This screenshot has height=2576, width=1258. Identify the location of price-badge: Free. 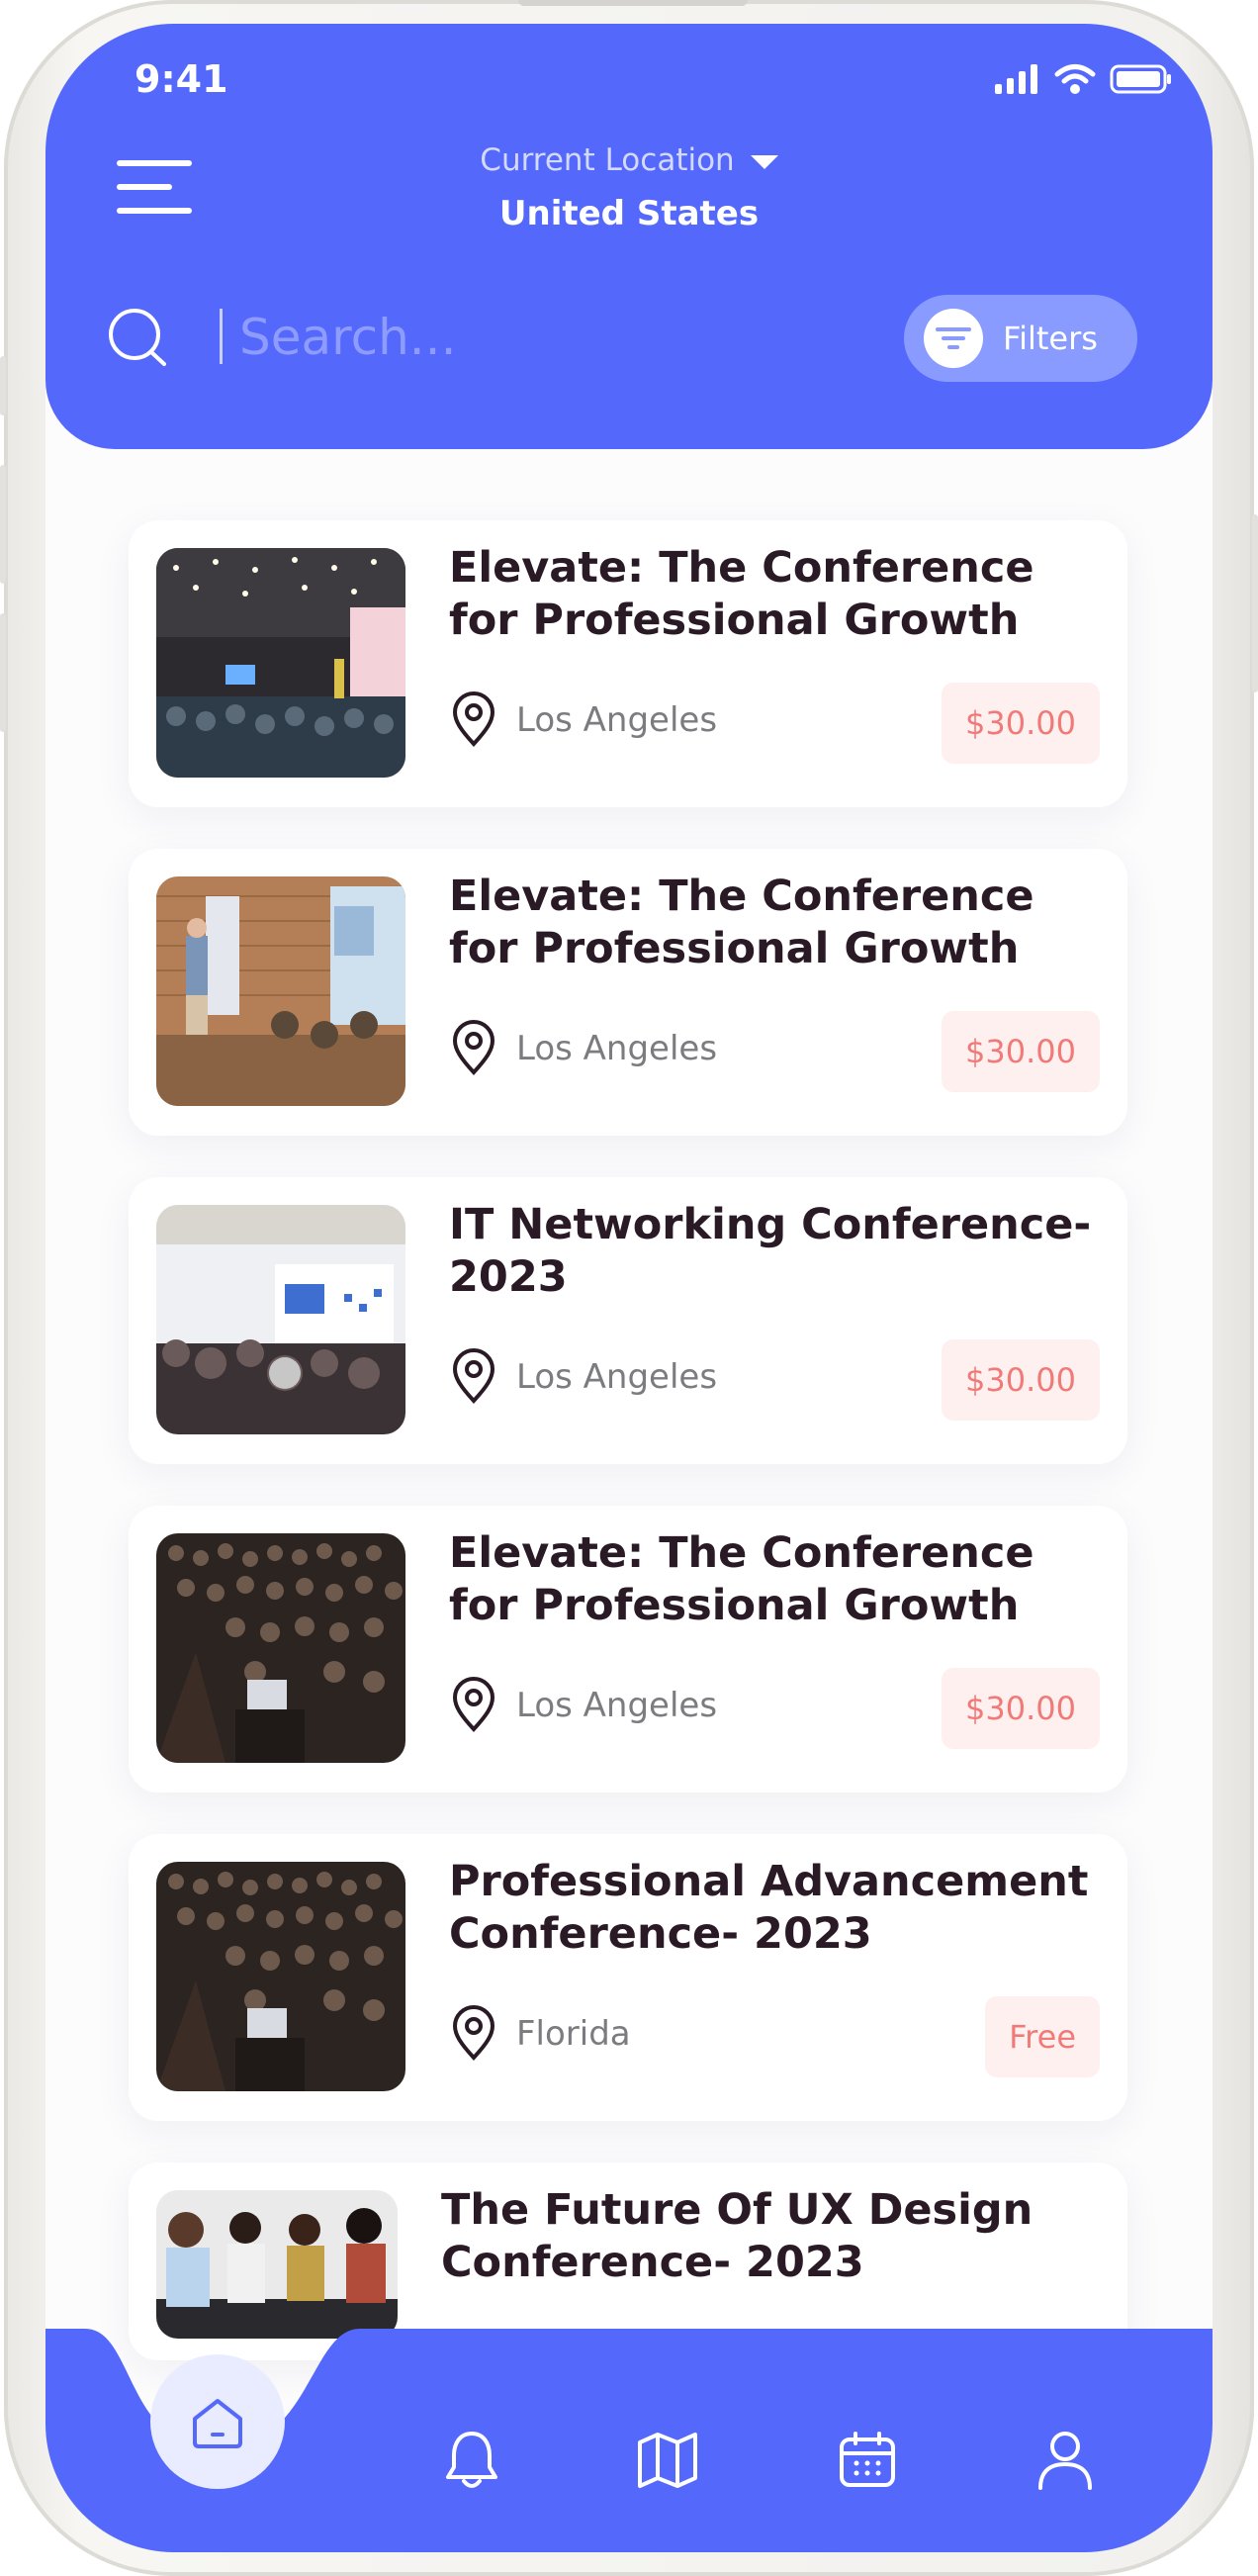
(1042, 2037).